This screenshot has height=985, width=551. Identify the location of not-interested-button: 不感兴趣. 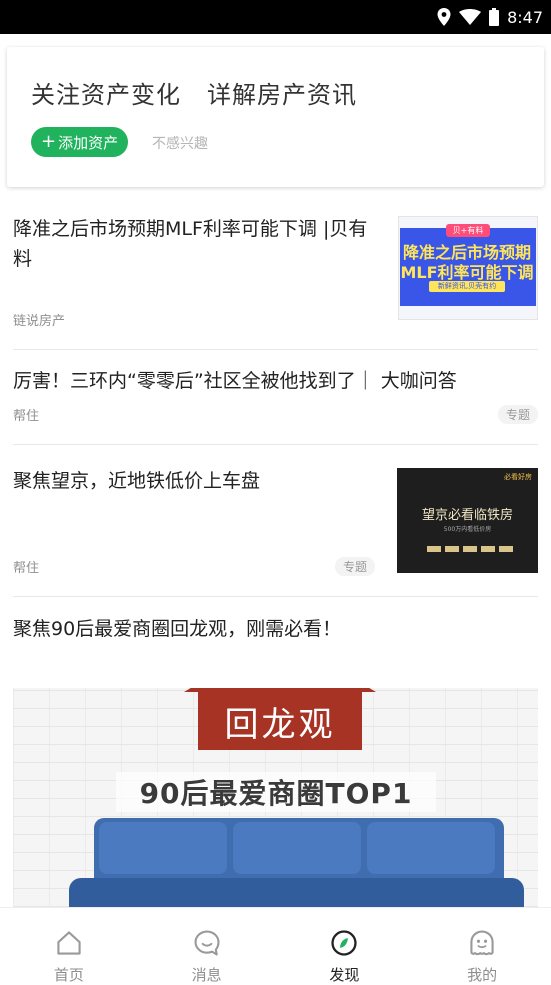
(180, 143).